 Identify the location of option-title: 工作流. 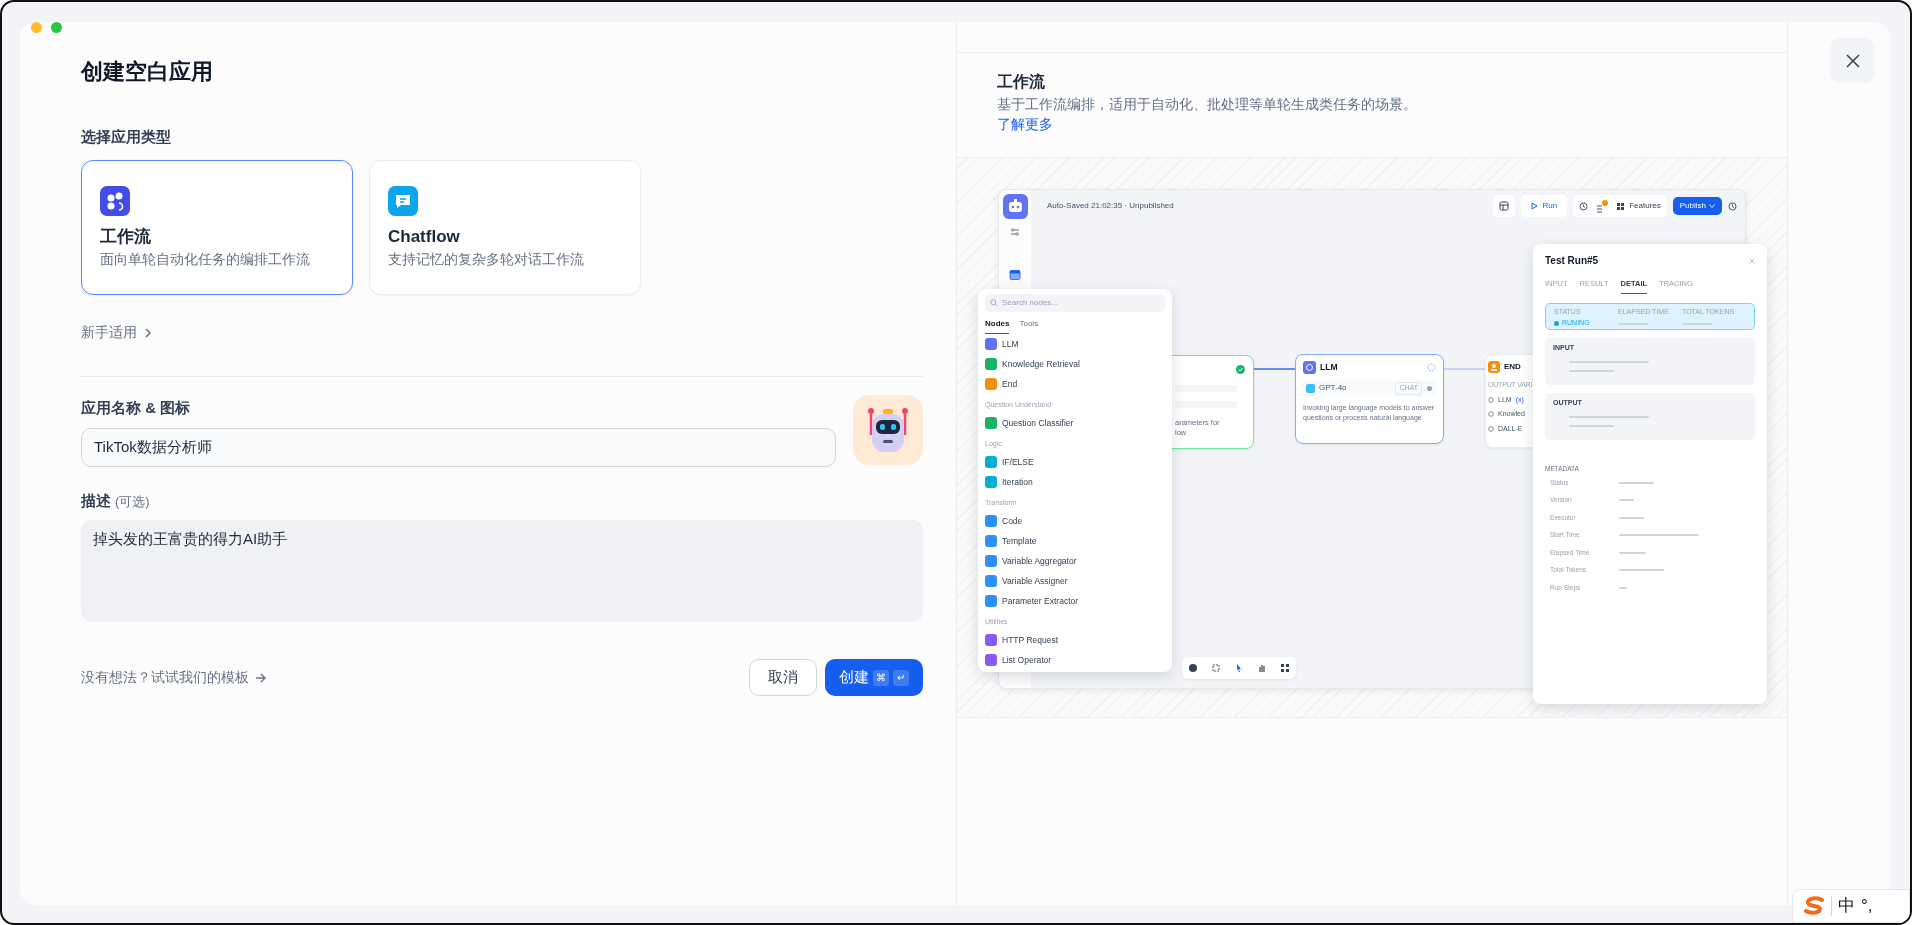
(126, 237).